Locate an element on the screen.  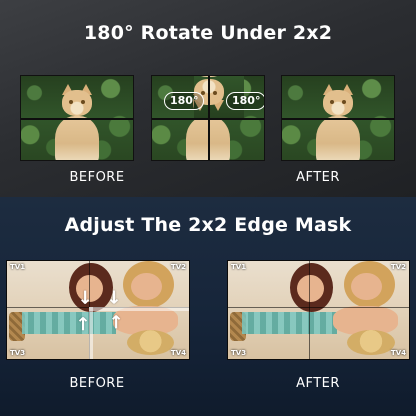
rotate-screen-before: 180° 180° is located at coordinates (208, 118).